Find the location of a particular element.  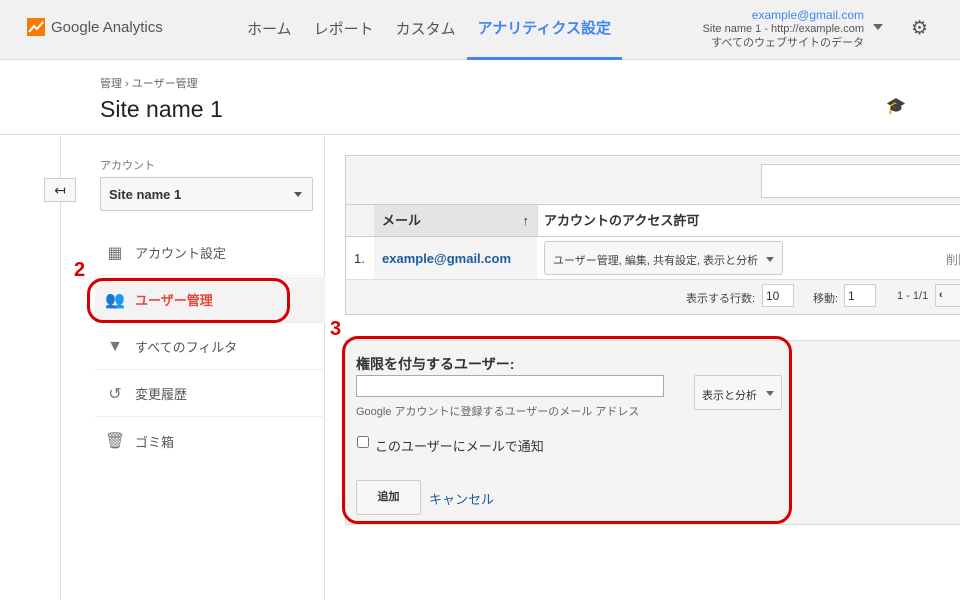

breadcrumb-current: ユーザー管理 is located at coordinates (164, 84).